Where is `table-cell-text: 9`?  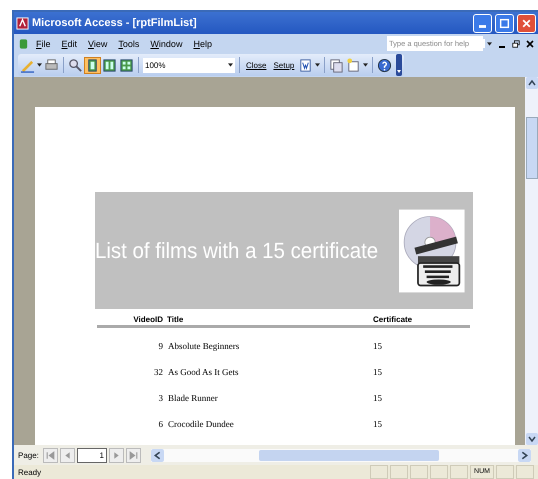
table-cell-text: 9 is located at coordinates (160, 346).